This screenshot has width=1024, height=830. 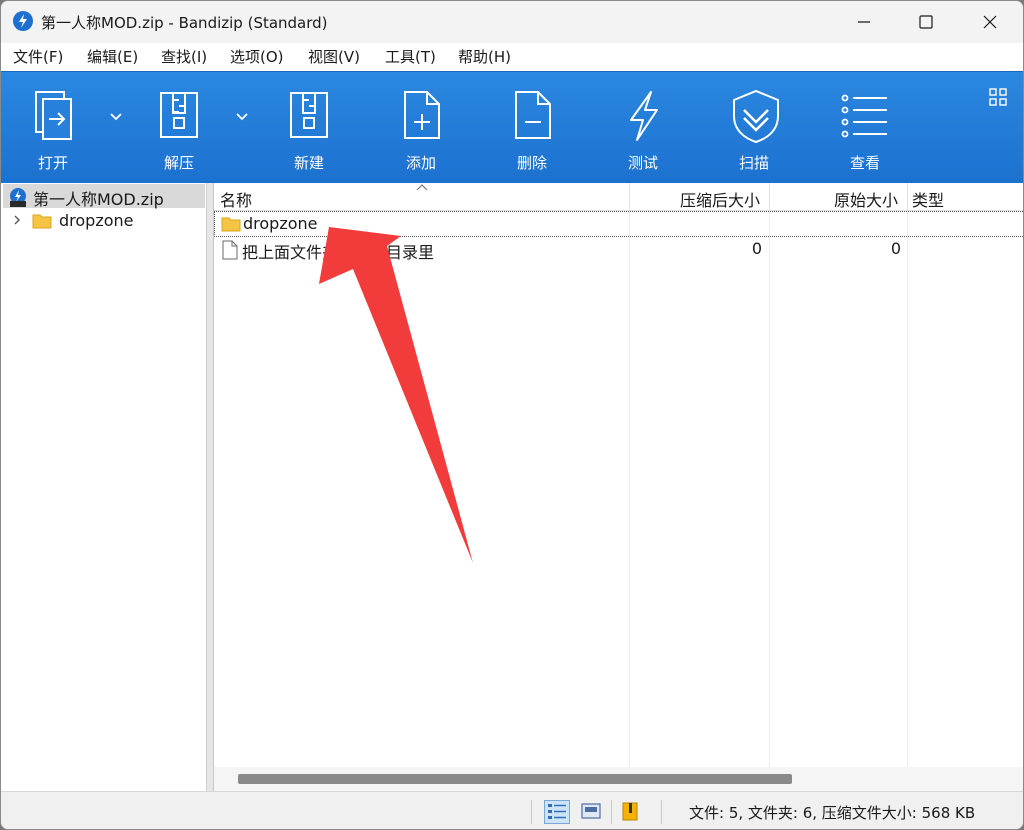 I want to click on minimize-button, so click(x=864, y=22).